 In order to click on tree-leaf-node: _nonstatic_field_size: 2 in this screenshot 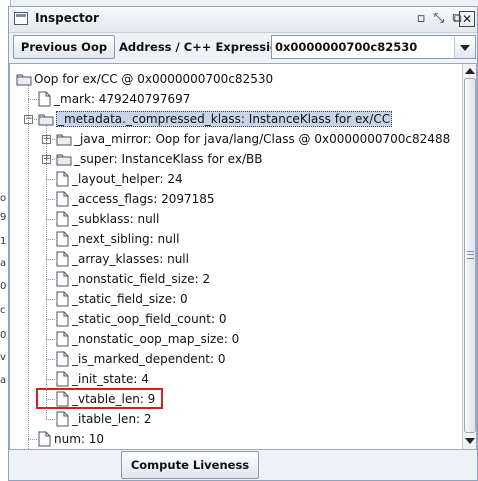, I will do `click(235, 279)`.